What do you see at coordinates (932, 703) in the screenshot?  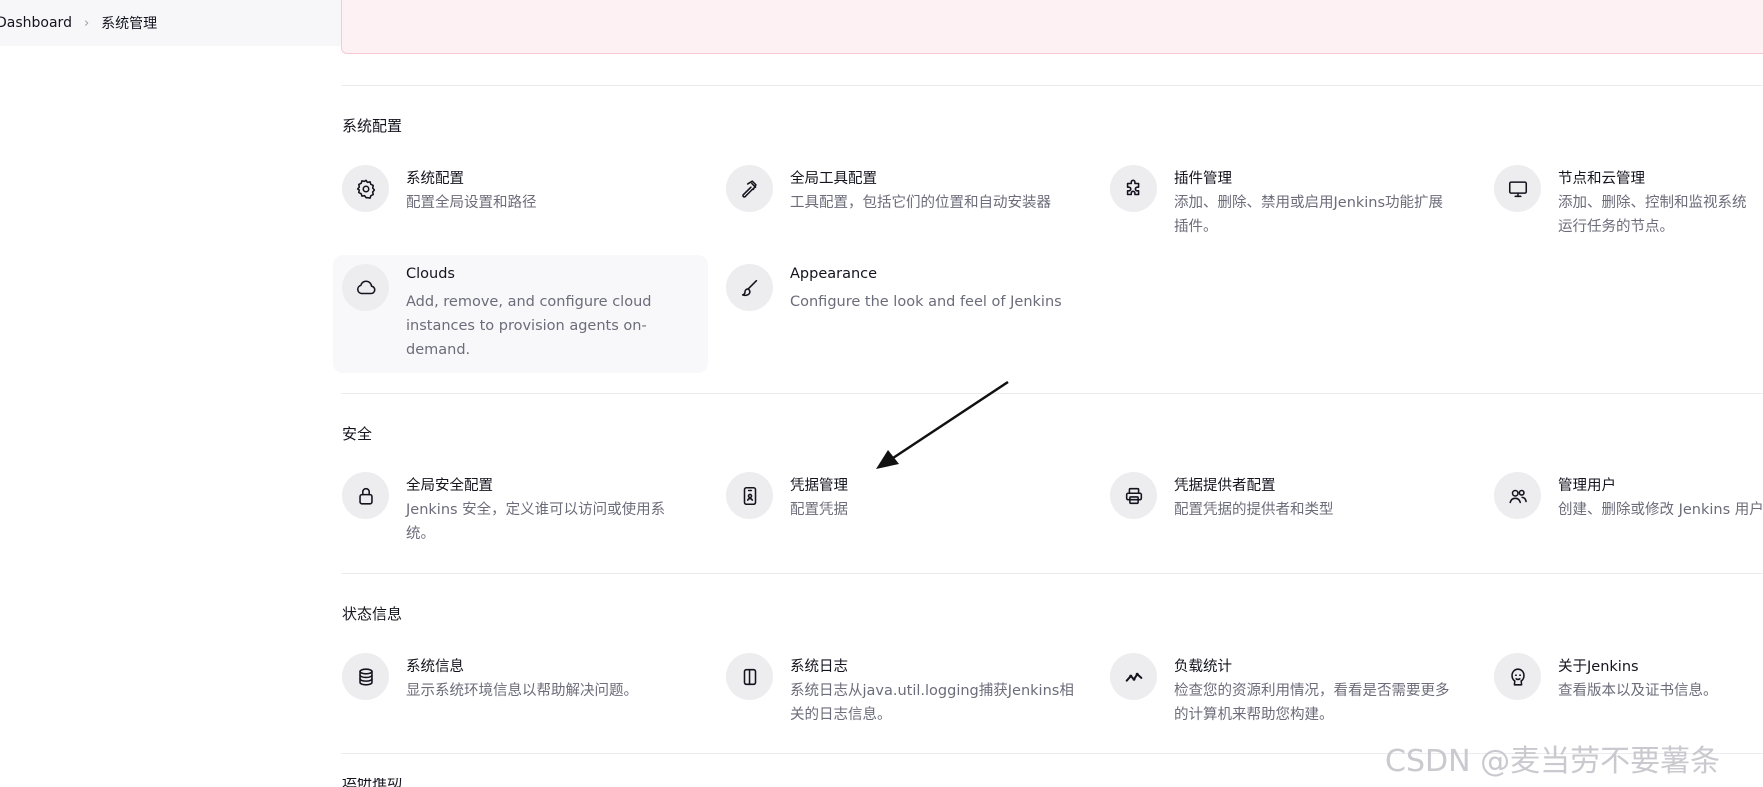 I see `tile-description: 系统日志从java.util.logging捕获Jenkins相关的日志信息。` at bounding box center [932, 703].